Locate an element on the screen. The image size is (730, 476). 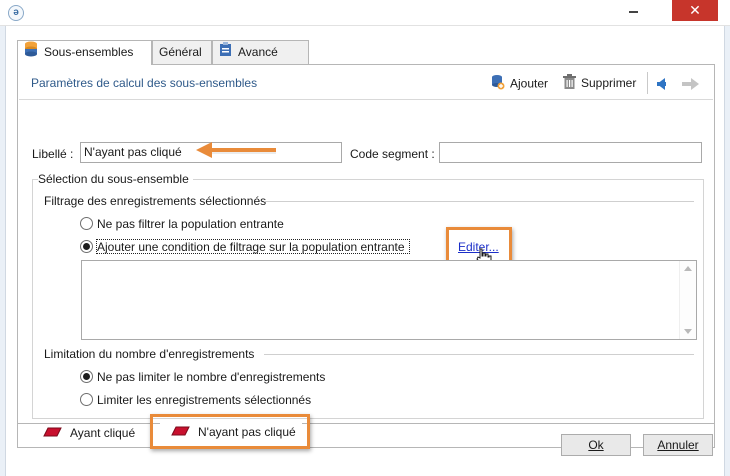
arrow-right-icon is located at coordinates (690, 84).